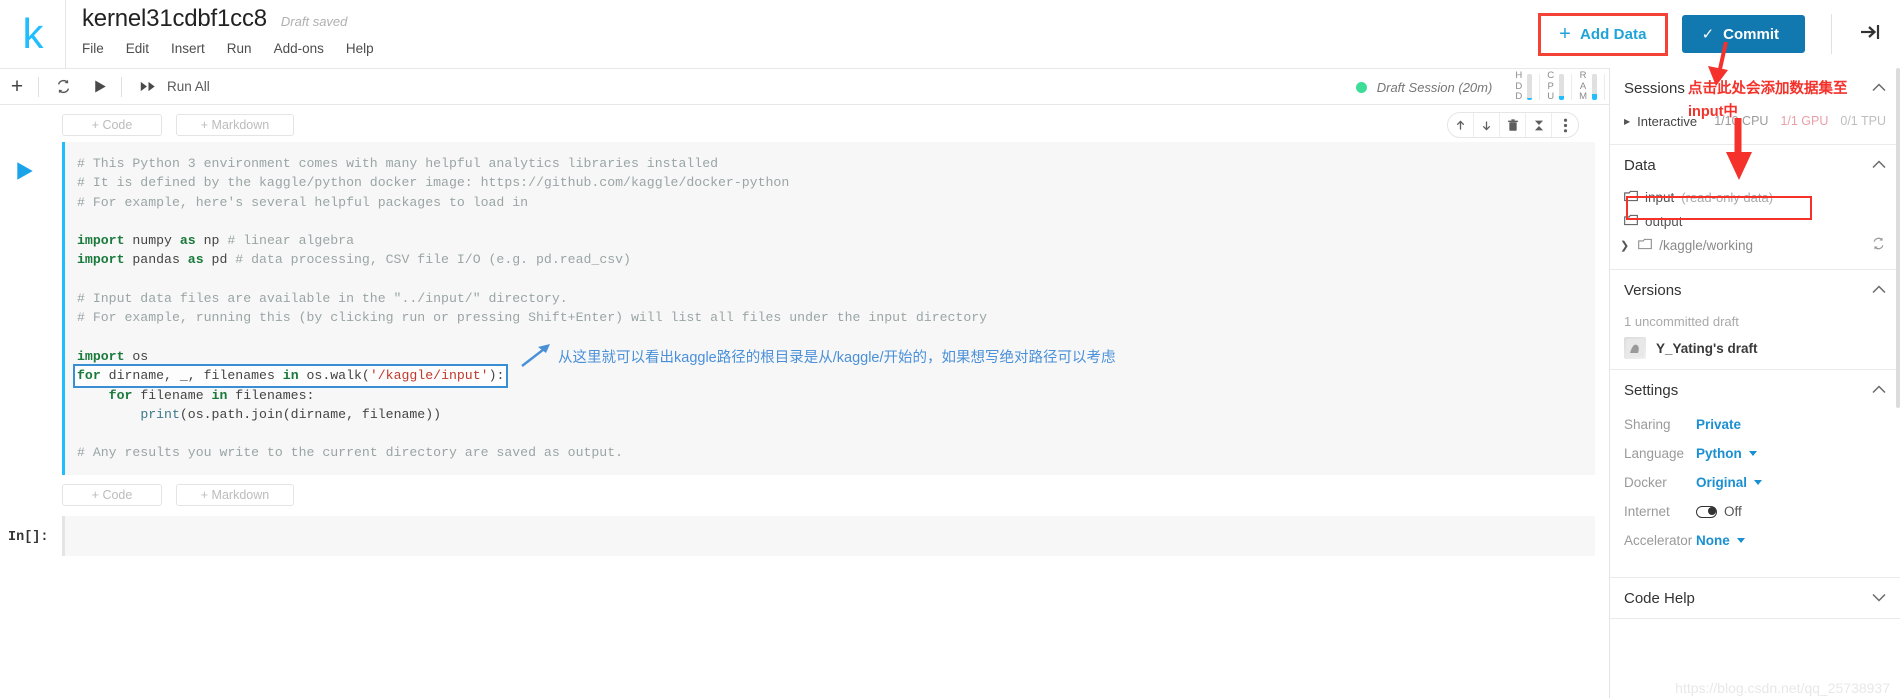 Image resolution: width=1900 pixels, height=698 pixels. What do you see at coordinates (1523, 87) in the screenshot?
I see `hdd-gauge: H D D` at bounding box center [1523, 87].